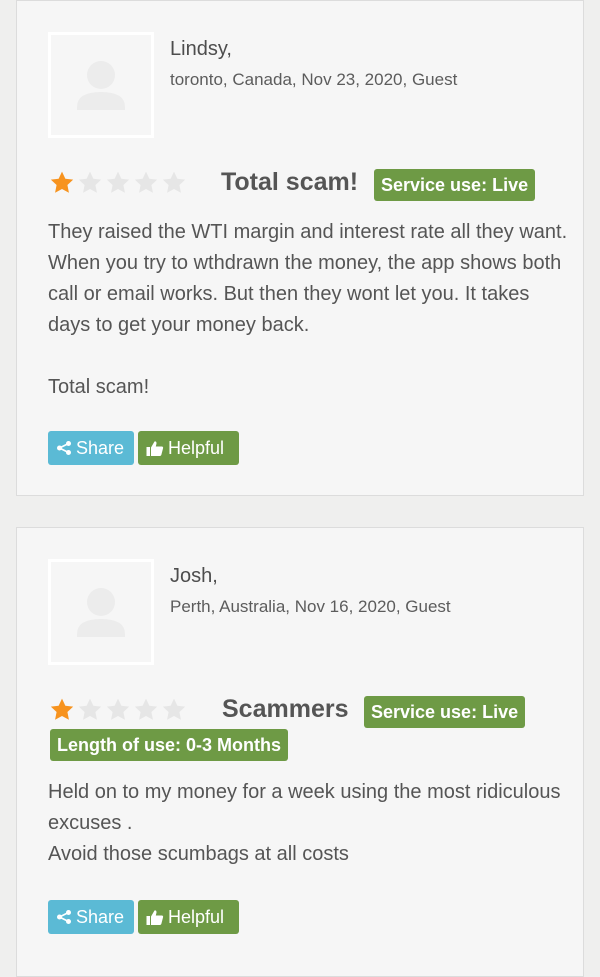 The height and width of the screenshot is (977, 600). What do you see at coordinates (194, 576) in the screenshot?
I see `review-author: Josh,` at bounding box center [194, 576].